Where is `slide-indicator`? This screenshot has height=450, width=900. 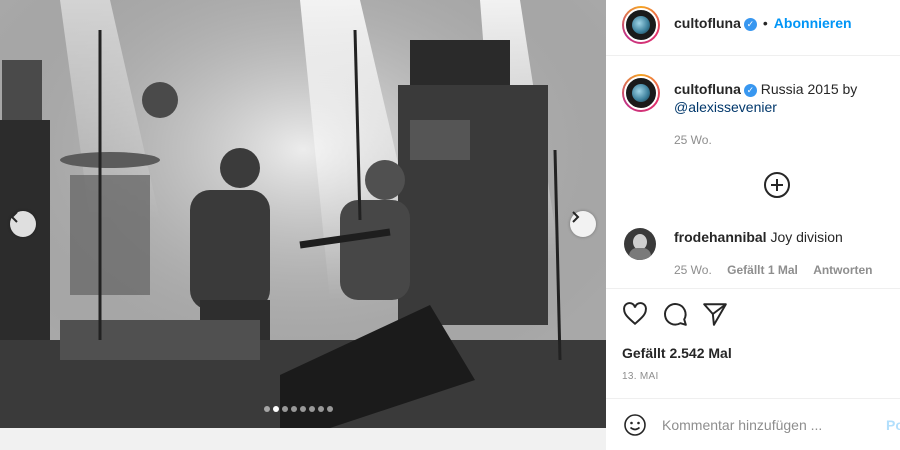 slide-indicator is located at coordinates (298, 409).